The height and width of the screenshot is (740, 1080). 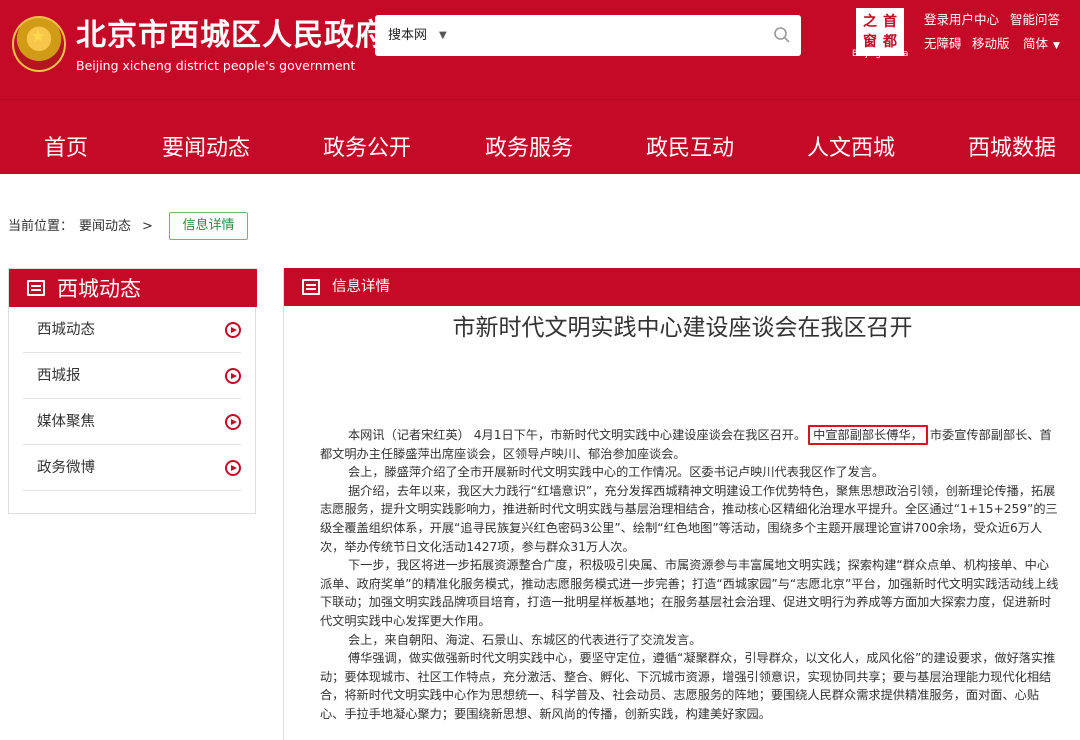 I want to click on search-input, so click(x=610, y=35).